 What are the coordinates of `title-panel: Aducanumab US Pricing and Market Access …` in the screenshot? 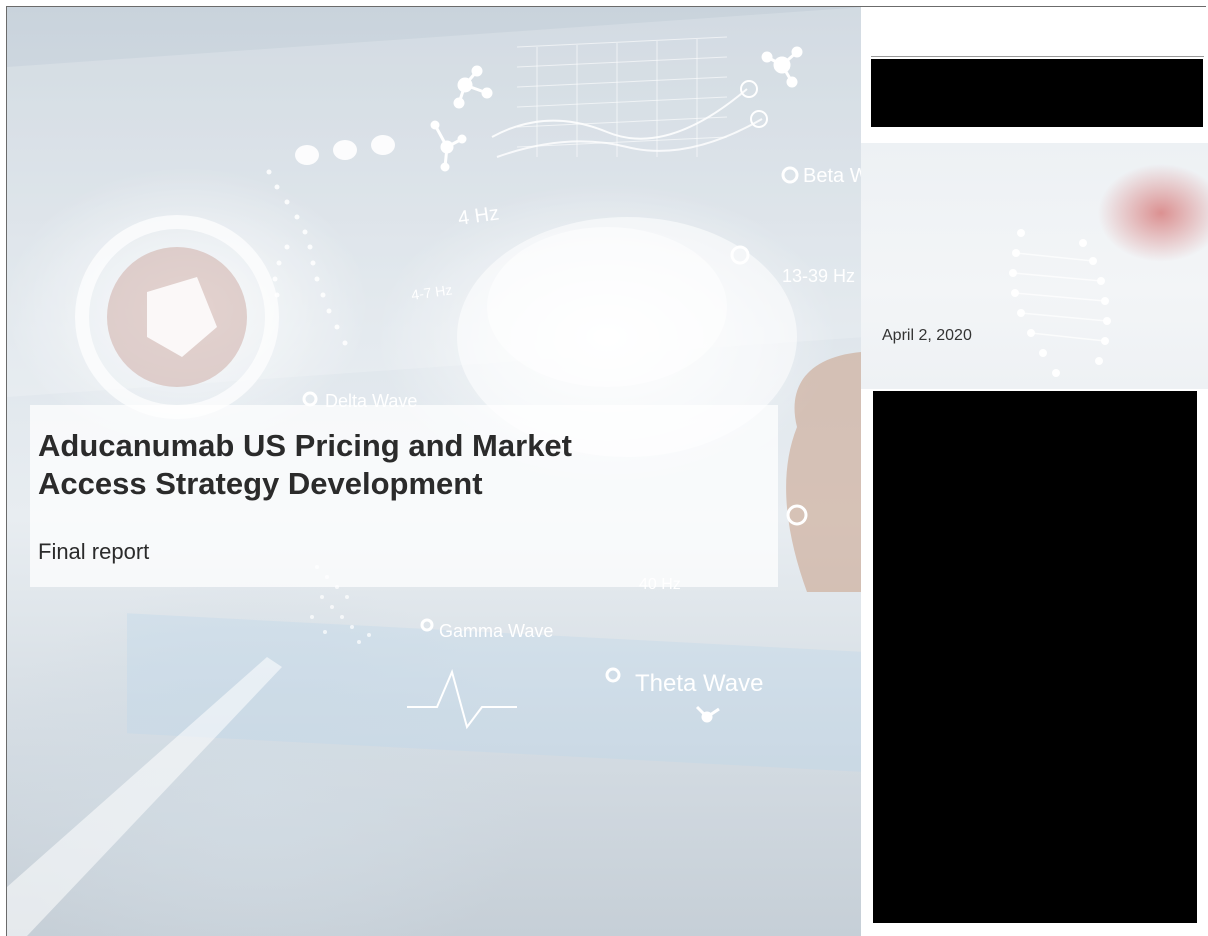 It's located at (404, 496).